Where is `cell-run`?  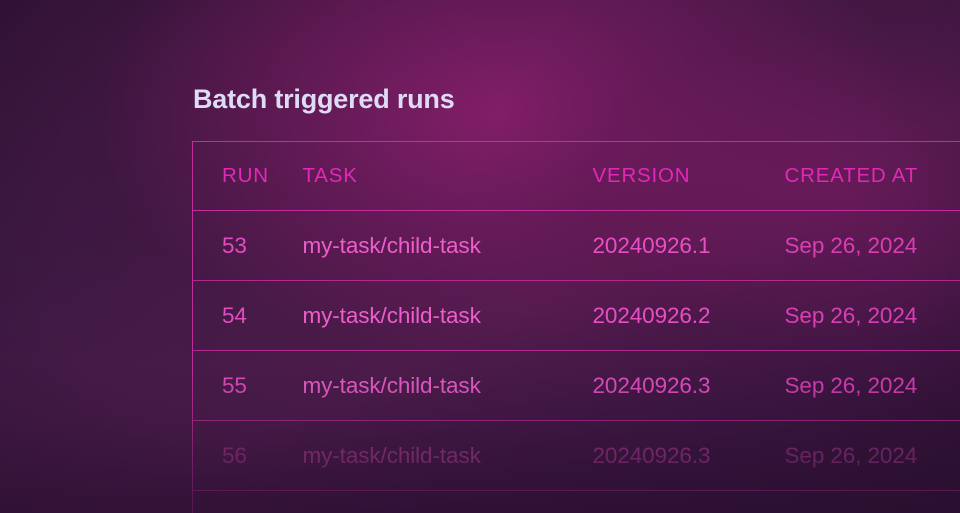
cell-run is located at coordinates (247, 501).